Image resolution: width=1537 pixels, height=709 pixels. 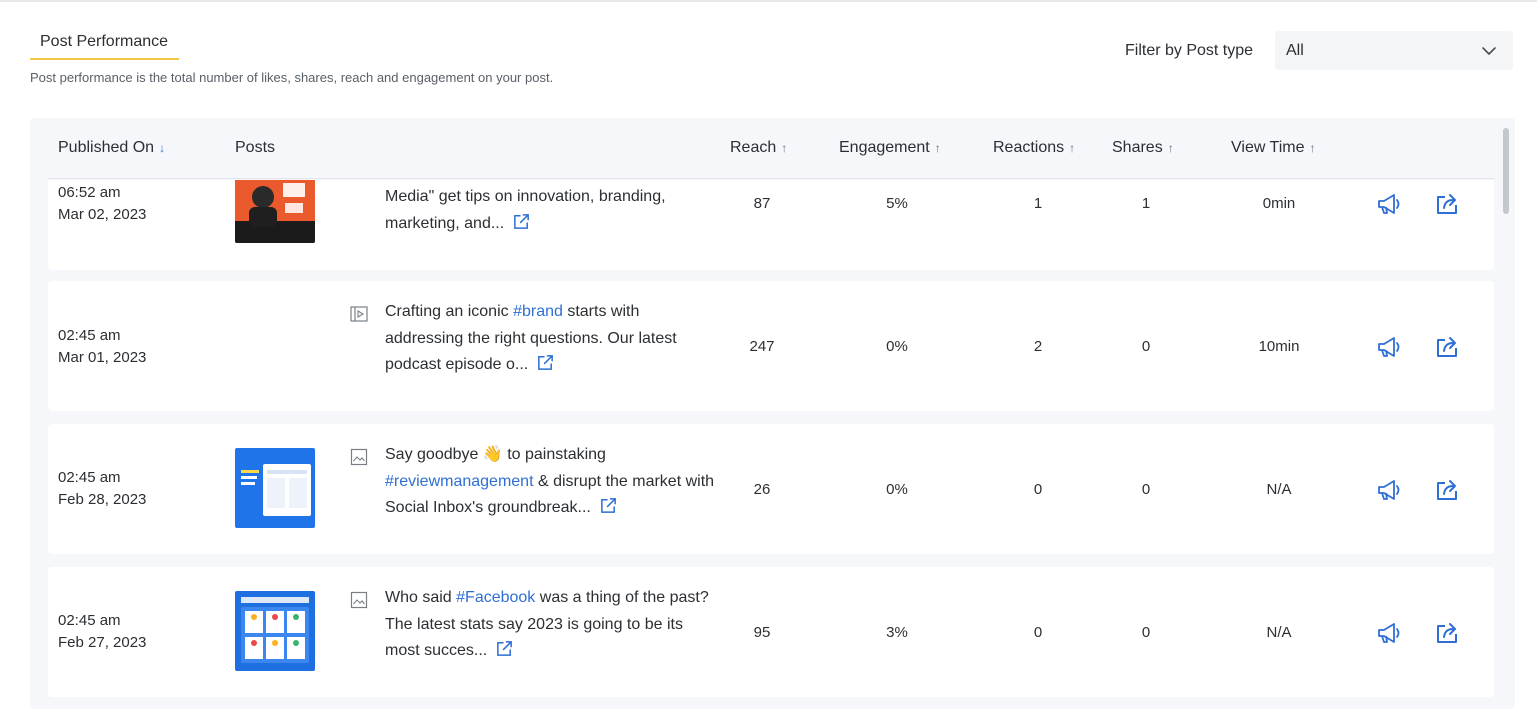 I want to click on arrow-down-icon: ↓, so click(x=162, y=148).